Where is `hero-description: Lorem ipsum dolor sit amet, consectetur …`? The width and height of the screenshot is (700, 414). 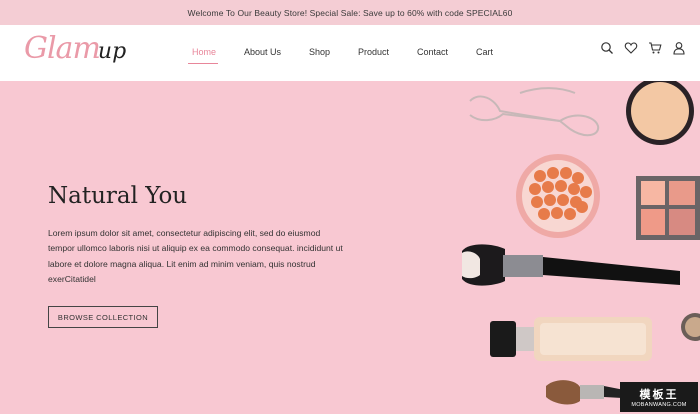
hero-description: Lorem ipsum dolor sit amet, consectetur … is located at coordinates (195, 256).